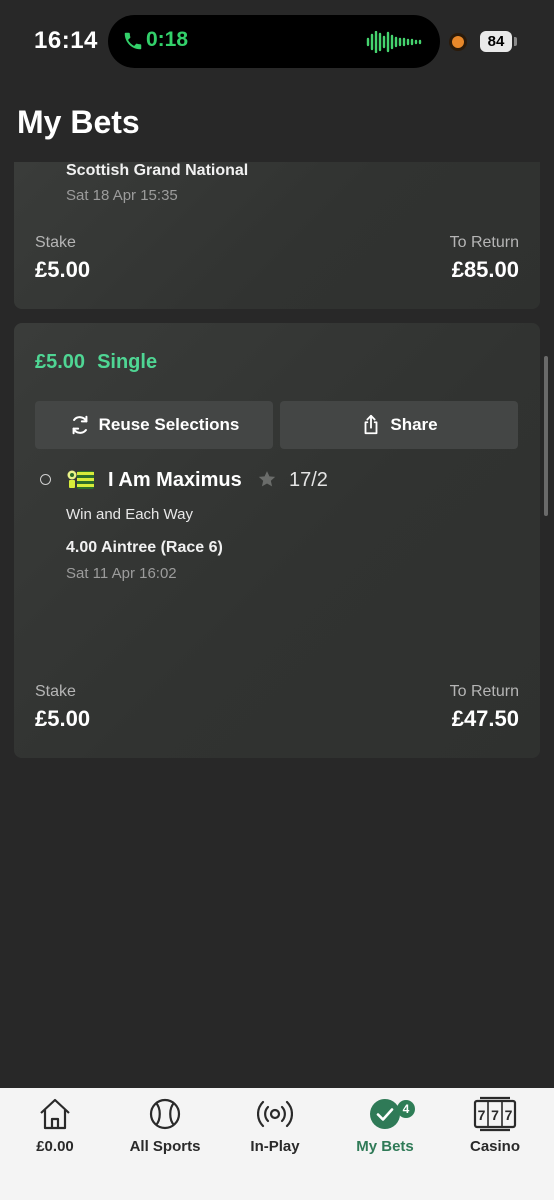 Image resolution: width=554 pixels, height=1200 pixels. Describe the element at coordinates (60, 362) in the screenshot. I see `bet-stake-amount: £5.00` at that location.